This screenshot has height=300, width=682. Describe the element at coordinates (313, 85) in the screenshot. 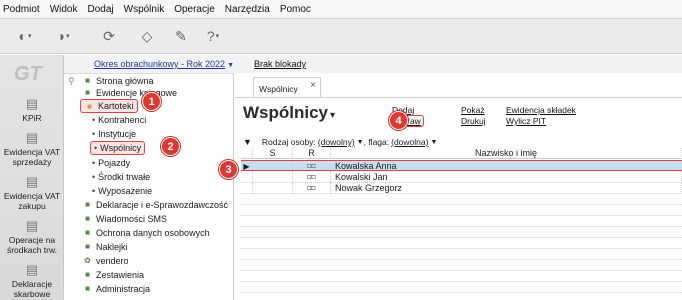

I see `close-icon: ×` at that location.